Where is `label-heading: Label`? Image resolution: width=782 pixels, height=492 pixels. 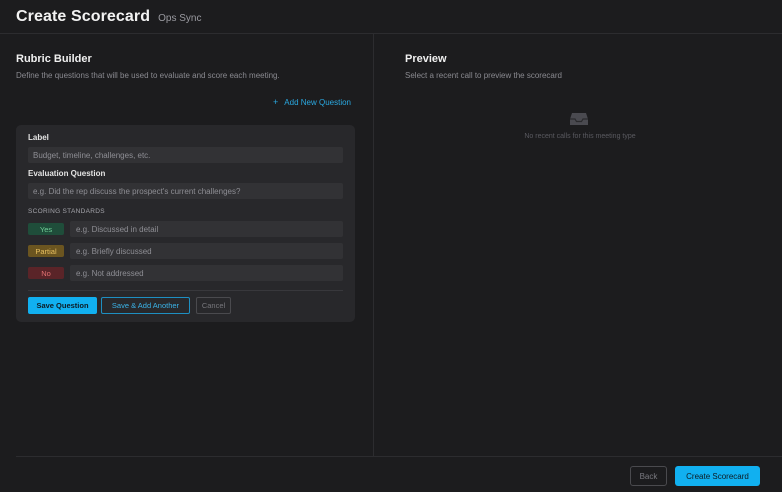 label-heading: Label is located at coordinates (38, 137).